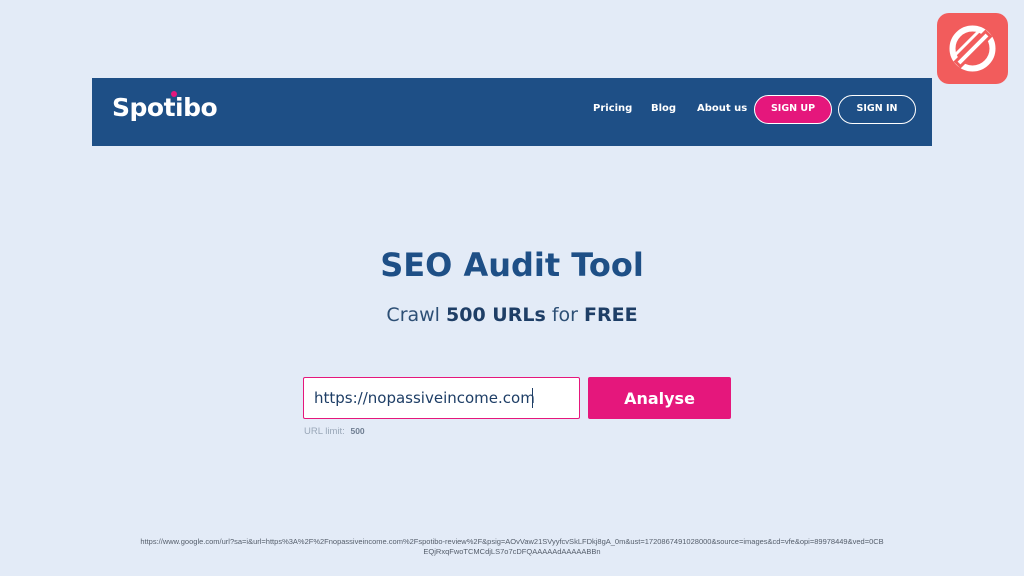 The width and height of the screenshot is (1024, 576). What do you see at coordinates (659, 398) in the screenshot?
I see `analyse-button: Analyse` at bounding box center [659, 398].